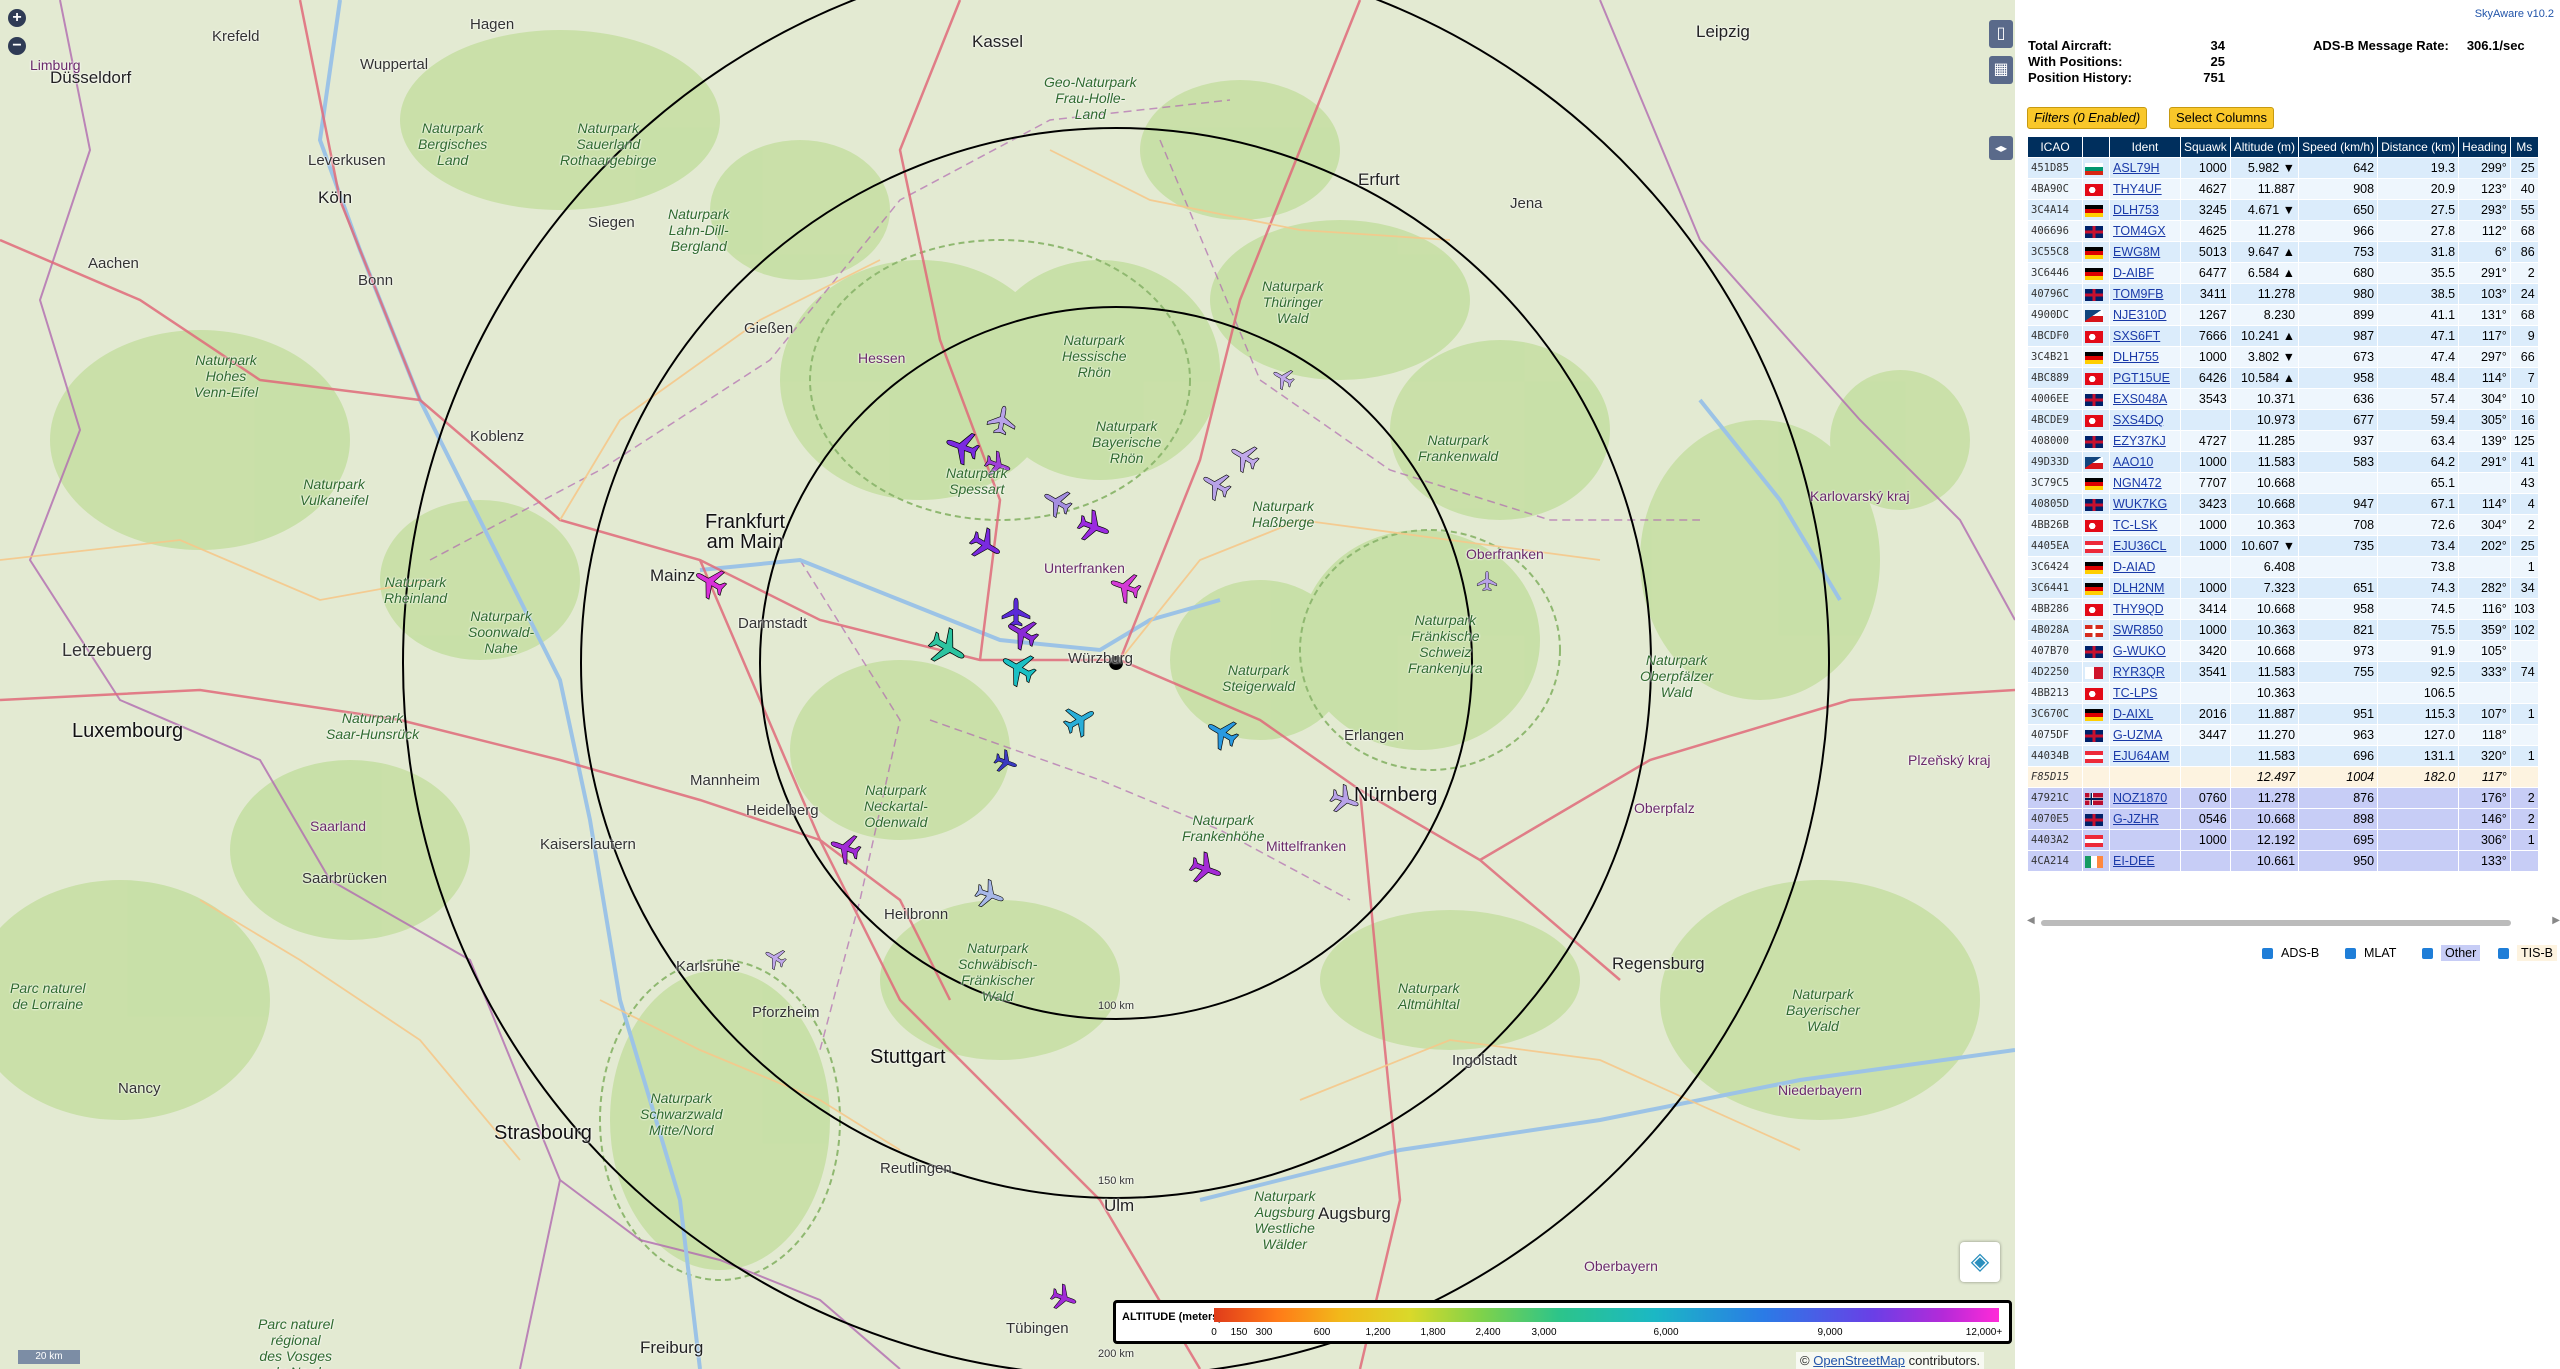  Describe the element at coordinates (2283, 525) in the screenshot. I see `table-row: 4BB26B TC-LSK 1000 10.363 708 72.6 304° 2` at that location.